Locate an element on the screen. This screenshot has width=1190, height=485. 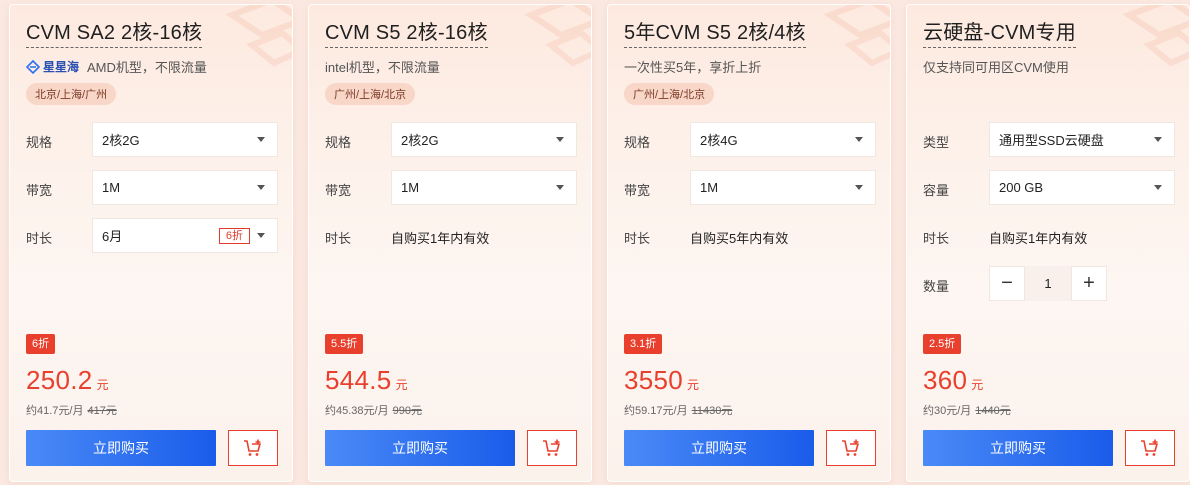
duration-select: 6月 6折 is located at coordinates (185, 235).